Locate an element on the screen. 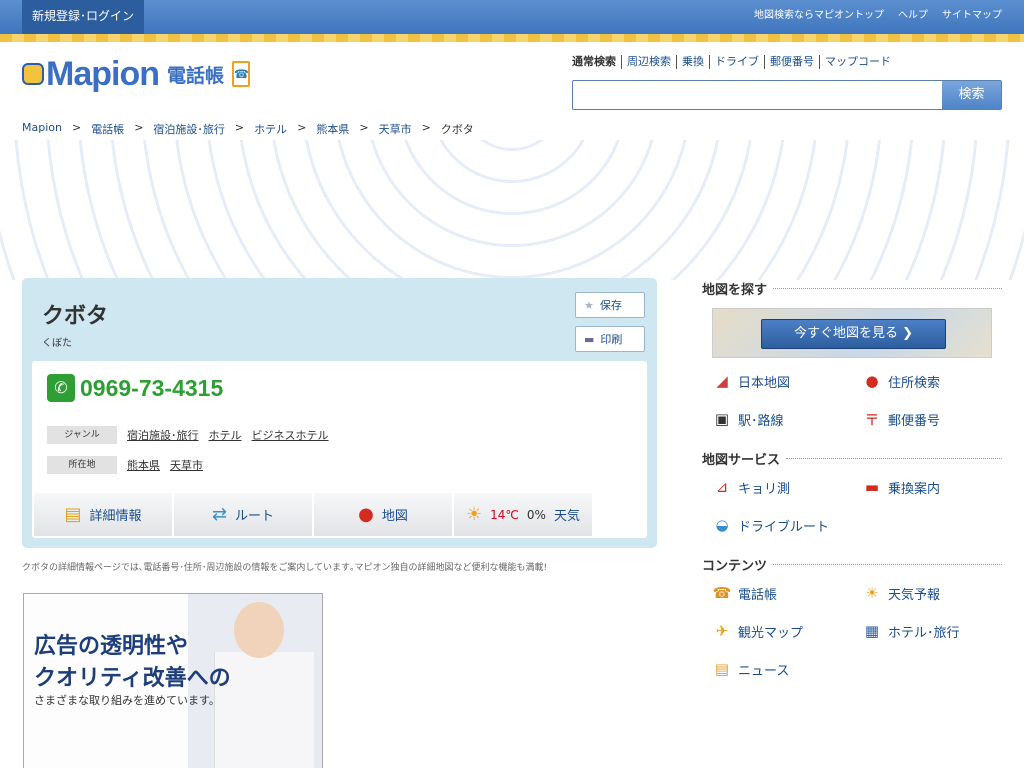 Image resolution: width=1024 pixels, height=768 pixels. drive-route-label: ドライブルート is located at coordinates (784, 527).